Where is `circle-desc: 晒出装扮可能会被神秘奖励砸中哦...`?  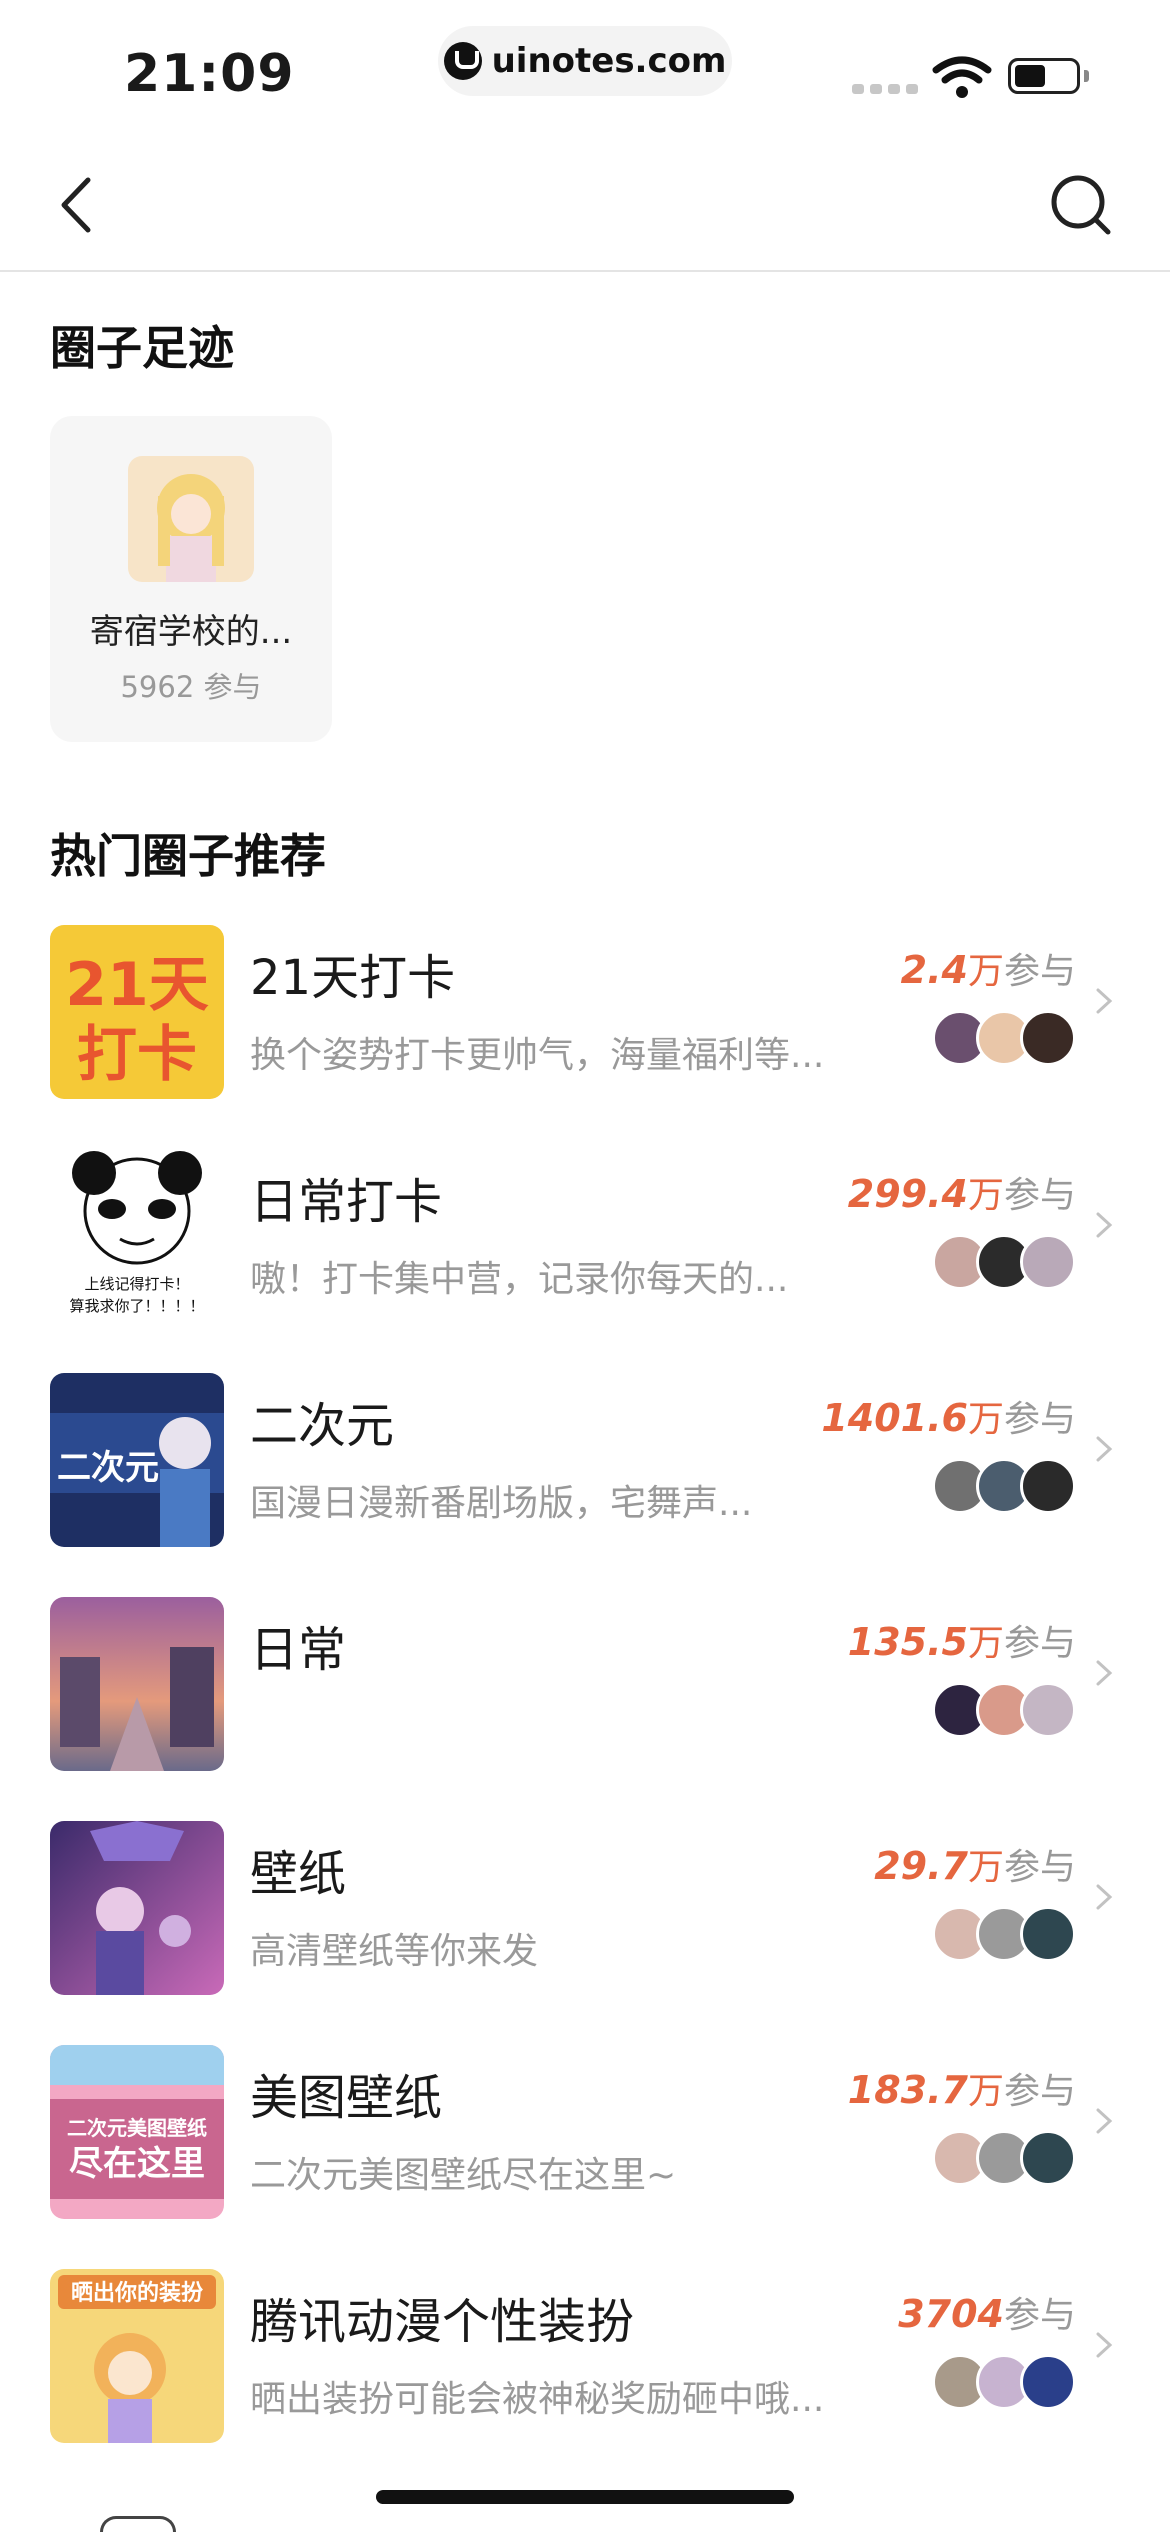
circle-desc: 晒出装扮可能会被神秘奖励砸中哦... is located at coordinates (537, 2399).